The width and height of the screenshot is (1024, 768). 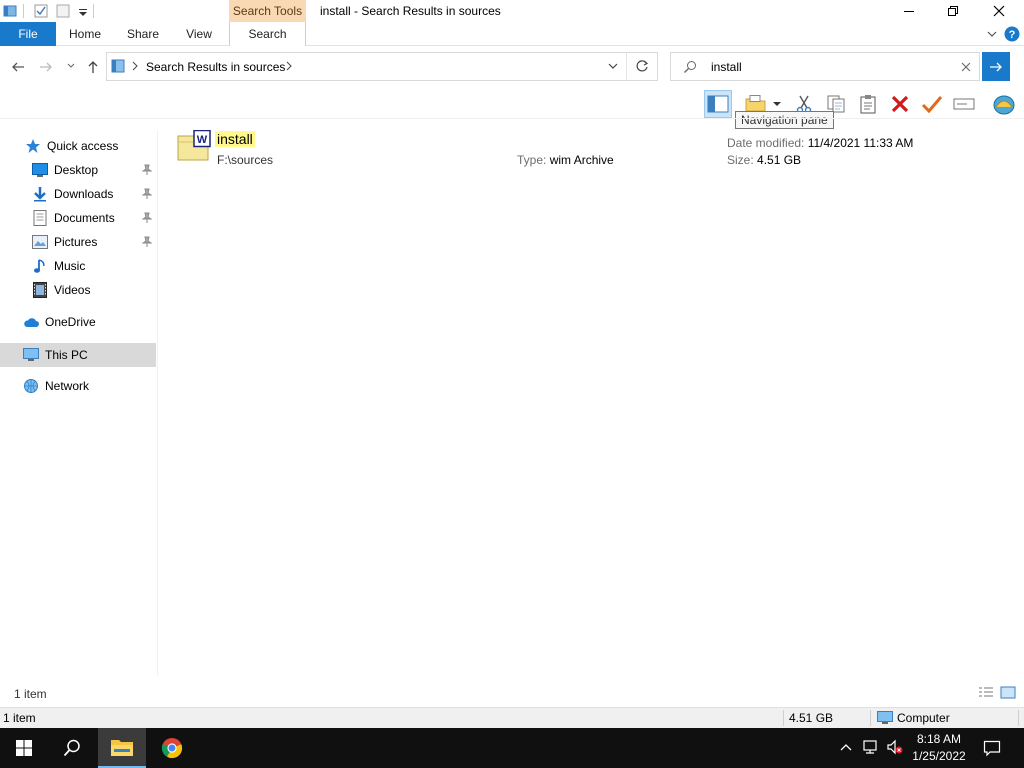 What do you see at coordinates (512, 717) in the screenshot?
I see `status-bar: 1 item 4.51 GB Computer` at bounding box center [512, 717].